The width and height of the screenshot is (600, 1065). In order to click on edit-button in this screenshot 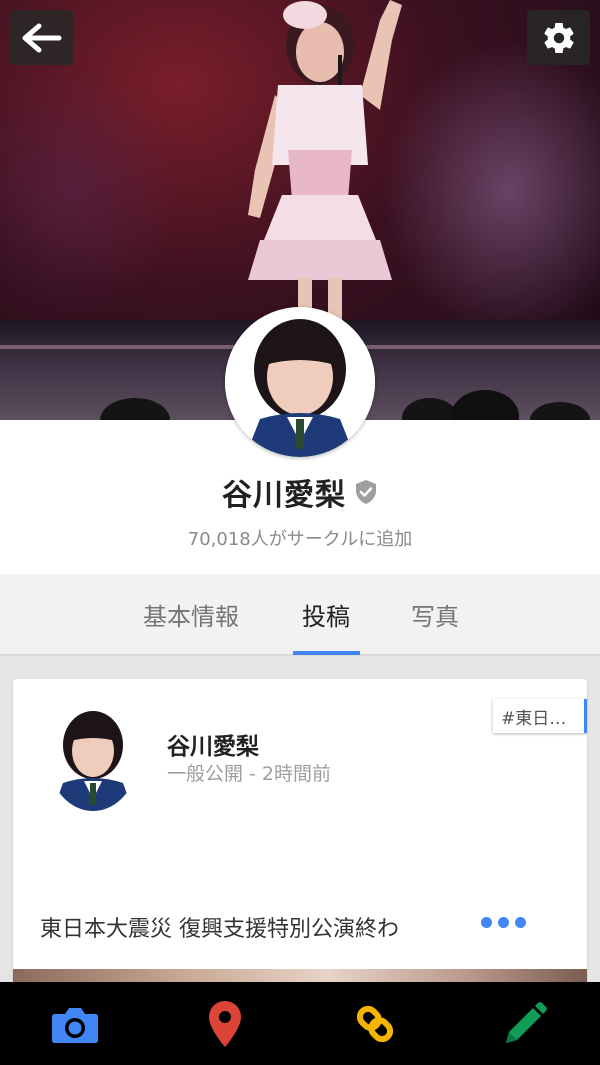, I will do `click(525, 1023)`.